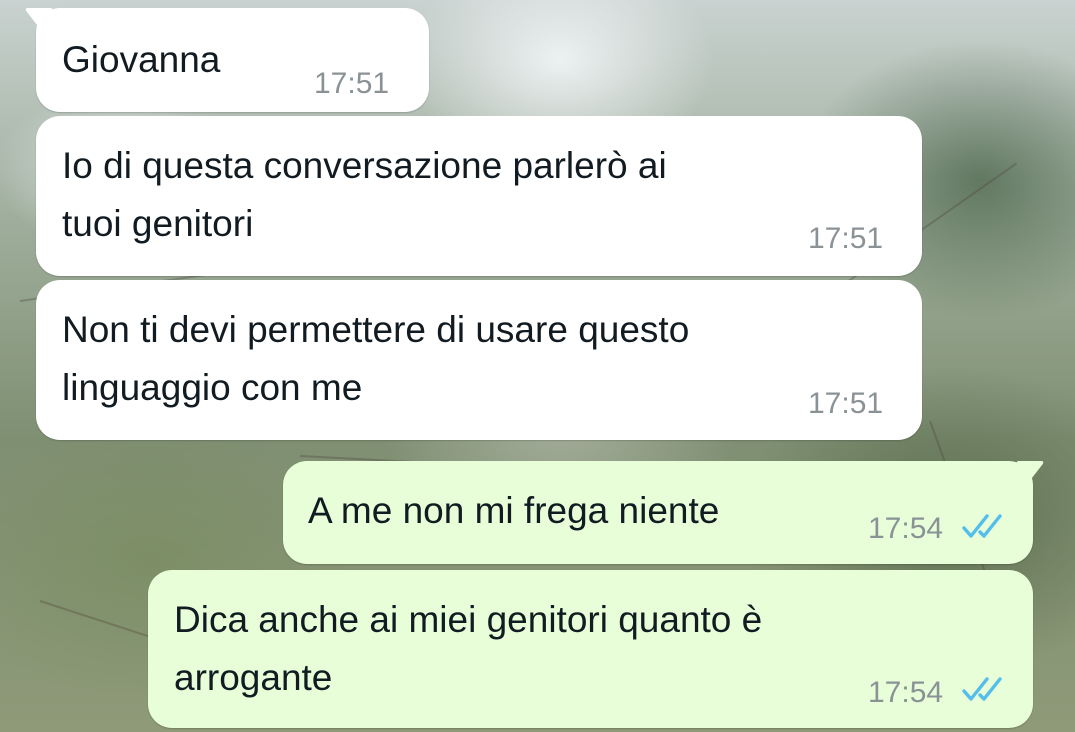 This screenshot has width=1075, height=732. I want to click on outgoing-message-bubble: A me non mi frega niente 17:54, so click(663, 512).